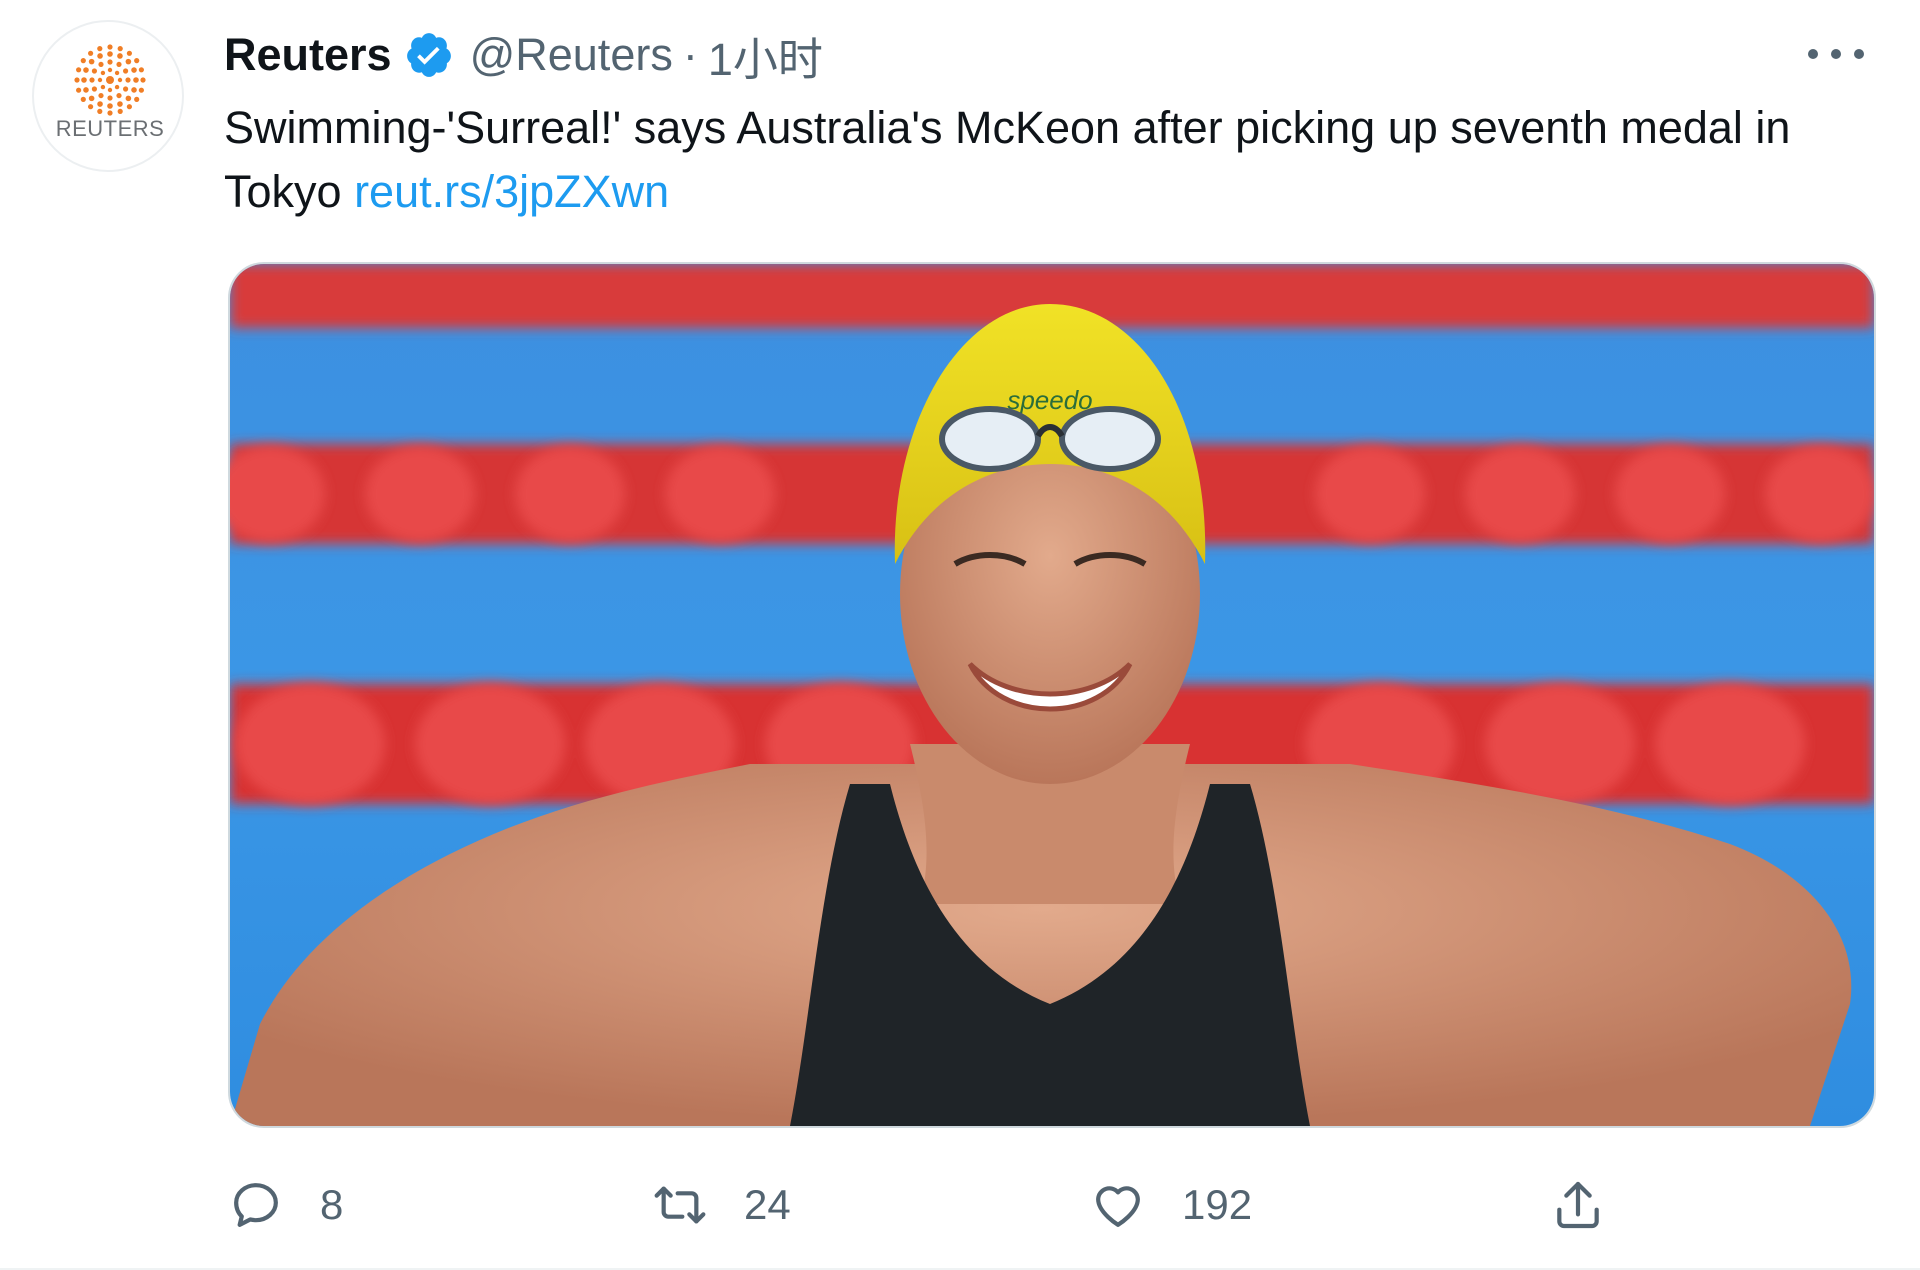 The height and width of the screenshot is (1270, 1920). Describe the element at coordinates (256, 1205) in the screenshot. I see `reply-icon` at that location.